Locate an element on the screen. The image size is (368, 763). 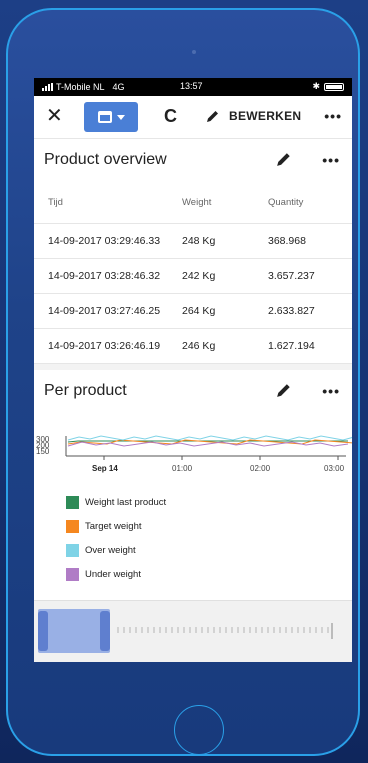
legend-item: Under weight is located at coordinates (116, 574).